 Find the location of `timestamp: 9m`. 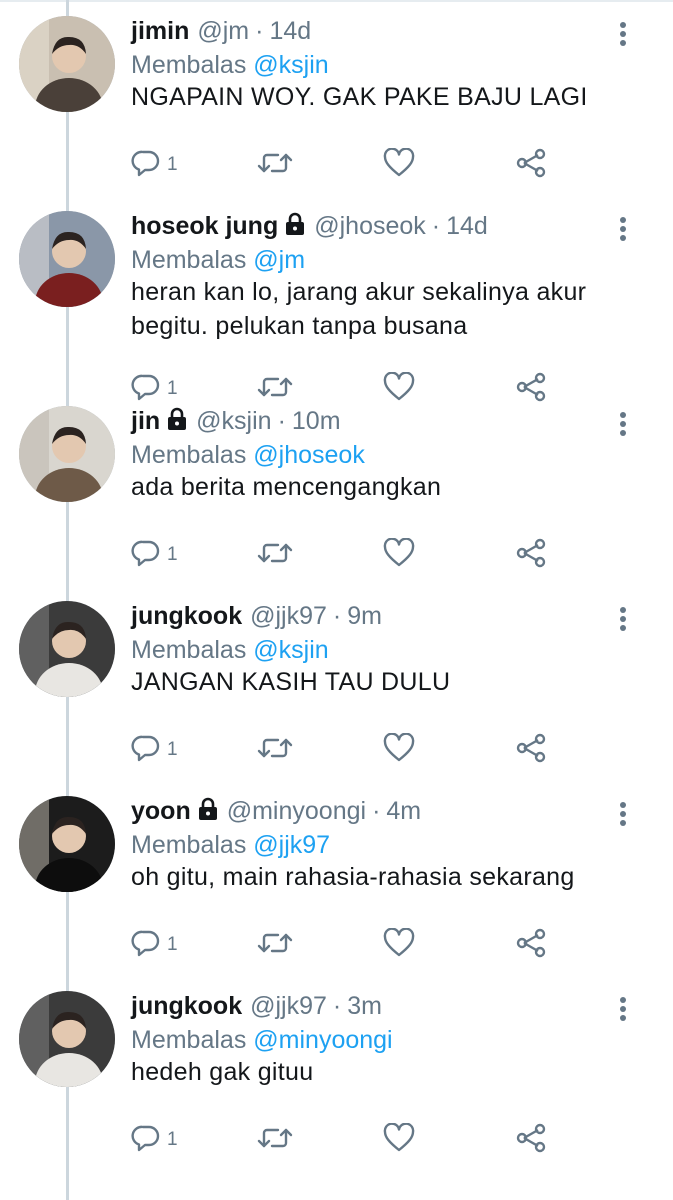

timestamp: 9m is located at coordinates (364, 616).